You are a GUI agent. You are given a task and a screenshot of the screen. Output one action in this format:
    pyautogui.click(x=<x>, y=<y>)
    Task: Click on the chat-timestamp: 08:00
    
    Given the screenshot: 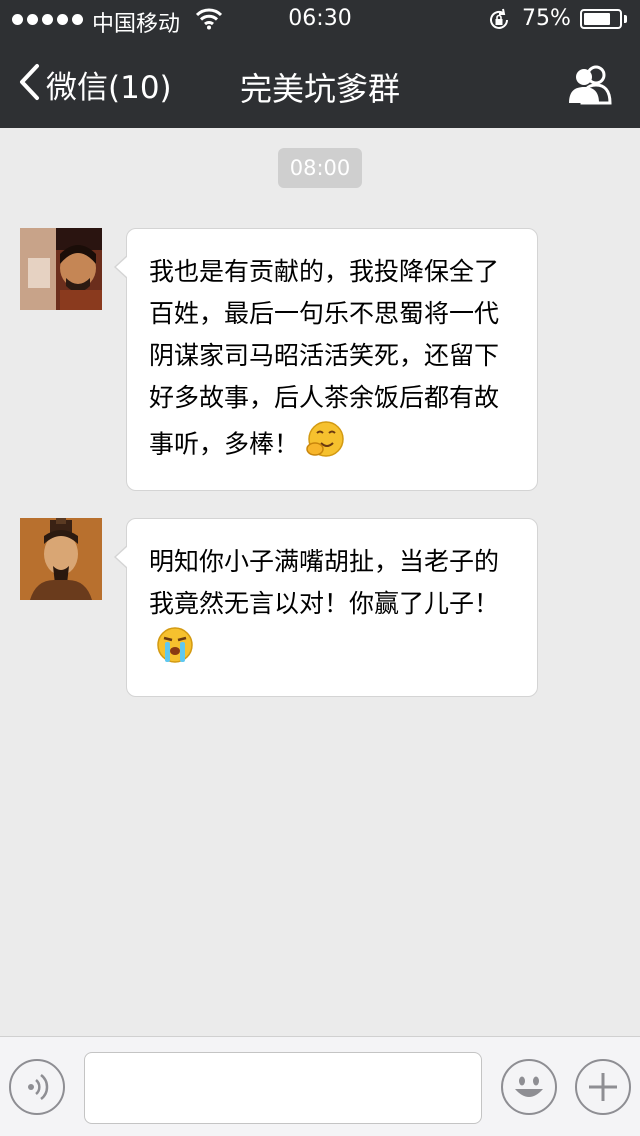 What is the action you would take?
    pyautogui.click(x=320, y=168)
    